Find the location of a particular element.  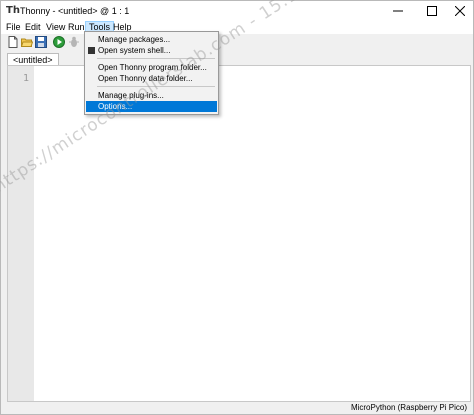

minimize-button is located at coordinates (398, 11).